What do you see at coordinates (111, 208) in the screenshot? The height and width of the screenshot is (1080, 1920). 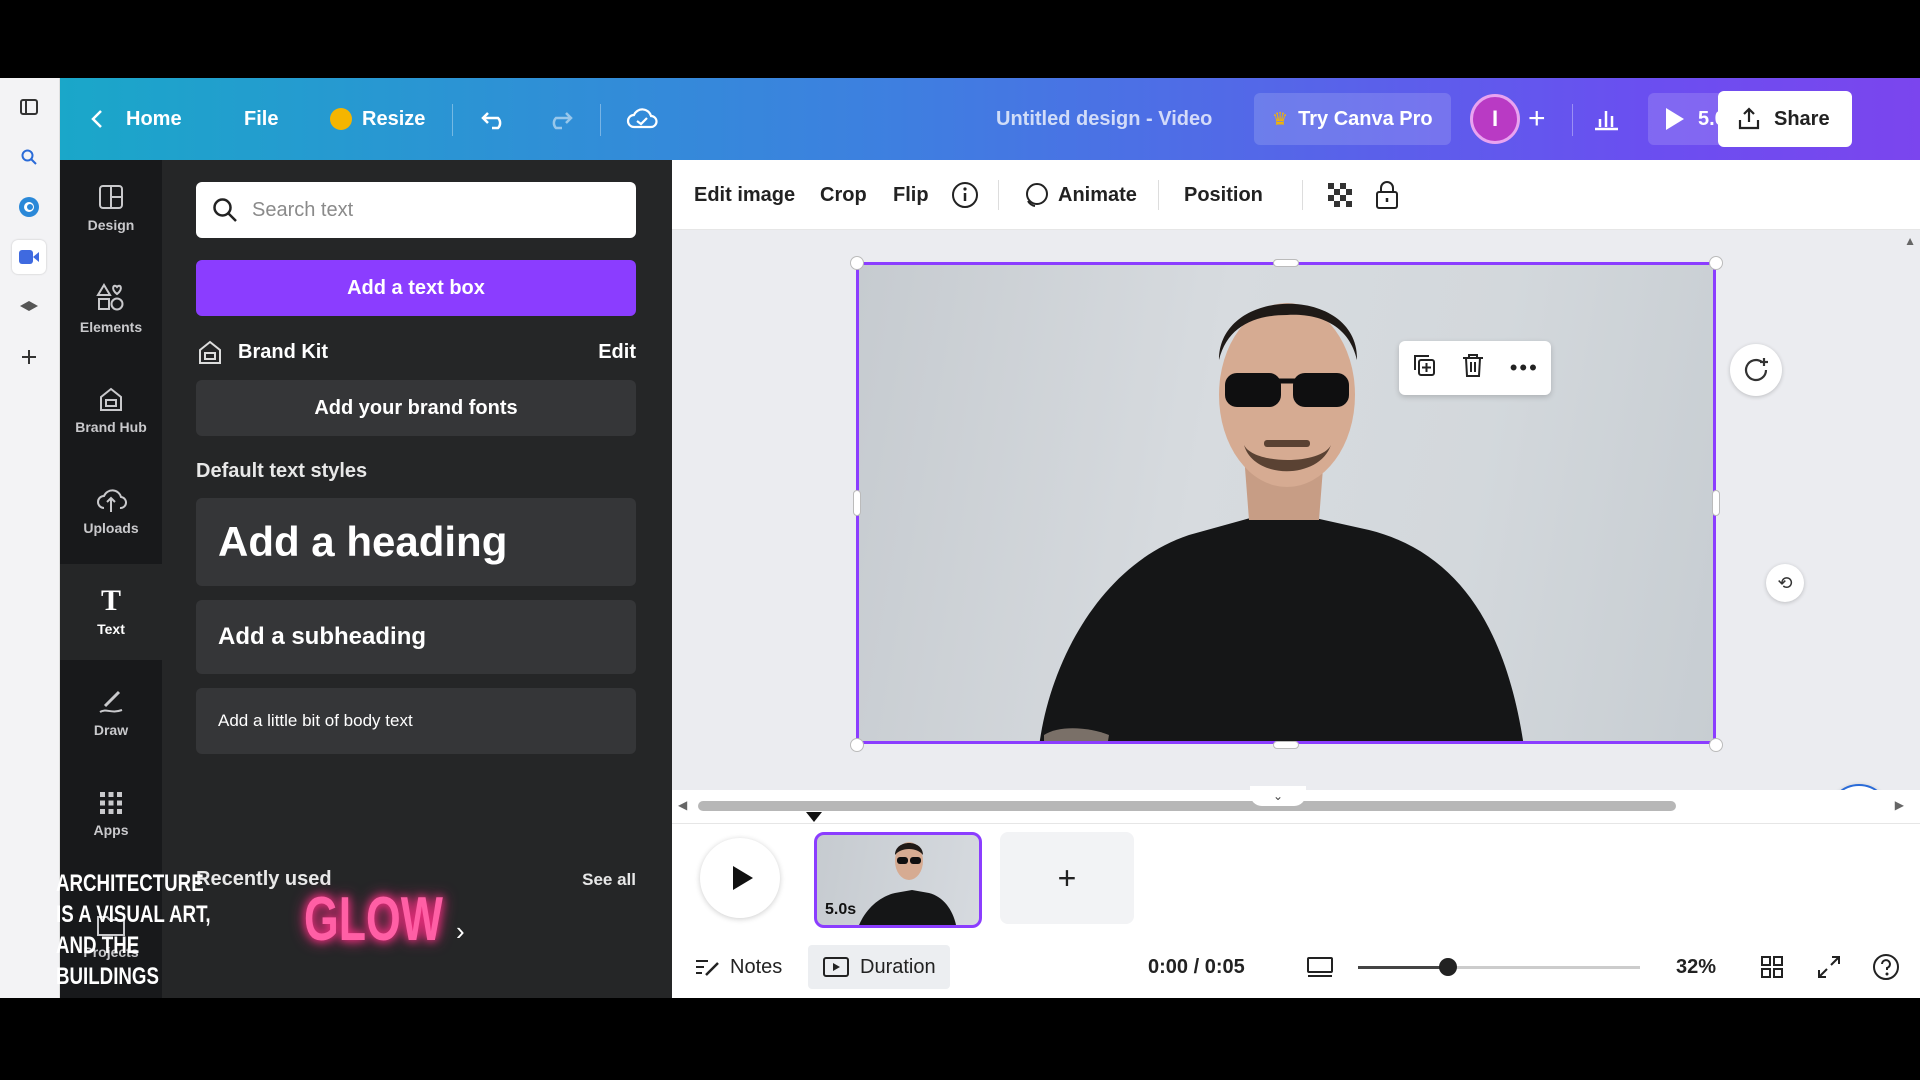 I see `nav-item-design: Design` at bounding box center [111, 208].